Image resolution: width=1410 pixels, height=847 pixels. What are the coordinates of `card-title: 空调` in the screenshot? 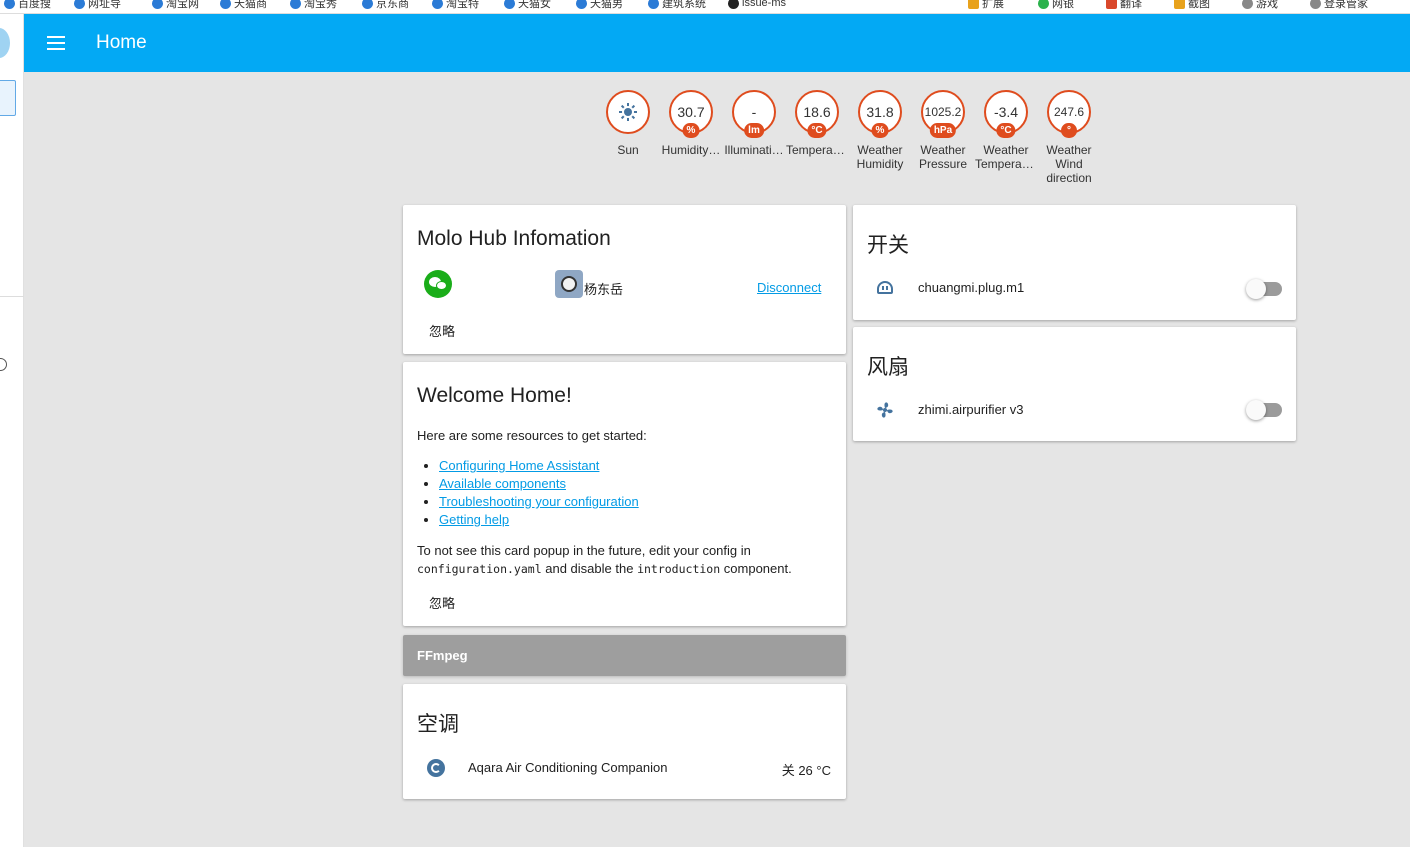 It's located at (438, 724).